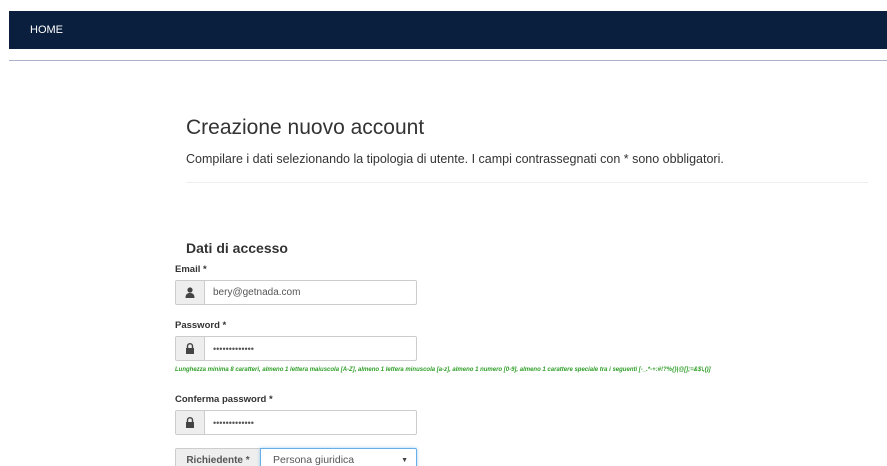 The width and height of the screenshot is (887, 466). Describe the element at coordinates (191, 269) in the screenshot. I see `email-label: Email *` at that location.